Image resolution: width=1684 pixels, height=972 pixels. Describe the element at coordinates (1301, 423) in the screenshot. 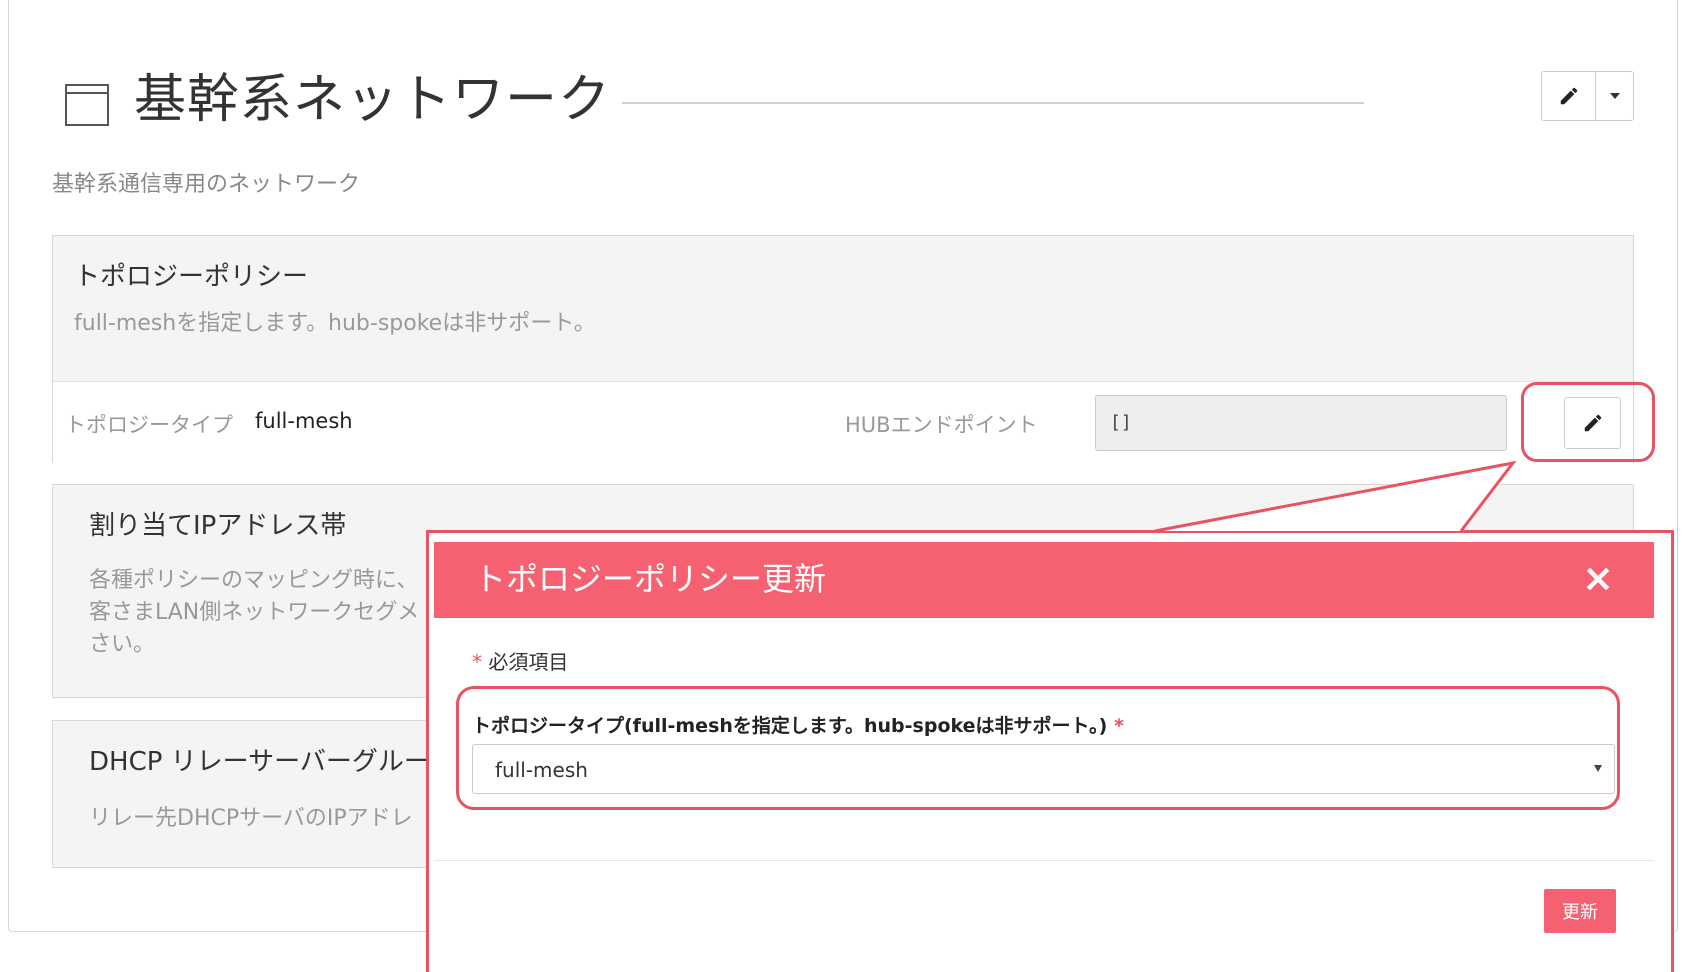

I see `hub-endpoint-field: []` at that location.